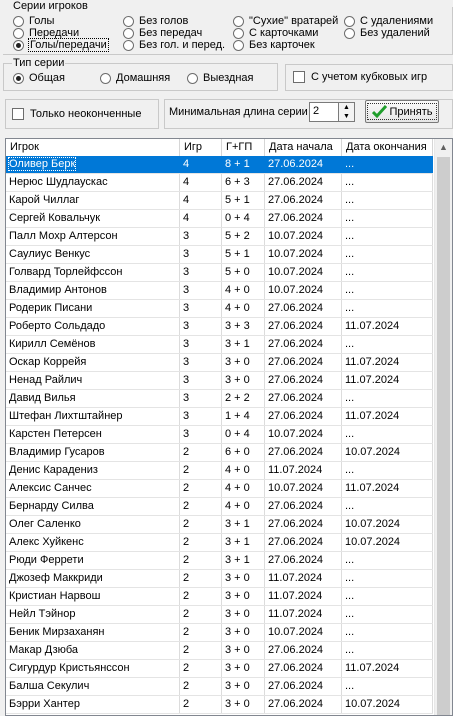  I want to click on cell-player: Бэрри Хантер, so click(93, 704).